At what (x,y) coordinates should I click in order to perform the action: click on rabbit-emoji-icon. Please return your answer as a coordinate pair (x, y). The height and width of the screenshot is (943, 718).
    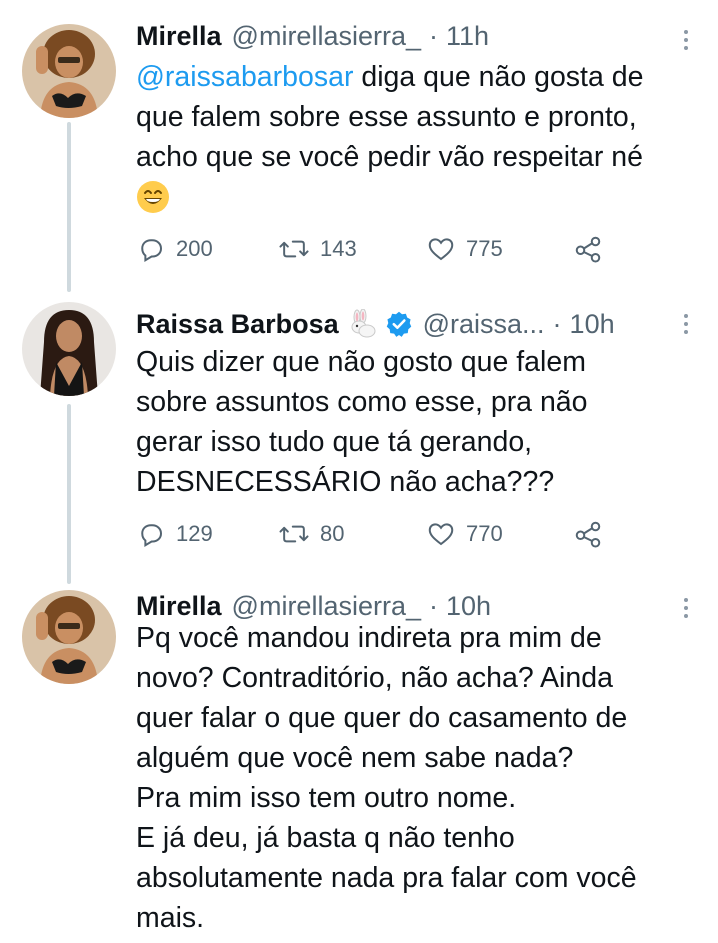
    Looking at the image, I should click on (362, 324).